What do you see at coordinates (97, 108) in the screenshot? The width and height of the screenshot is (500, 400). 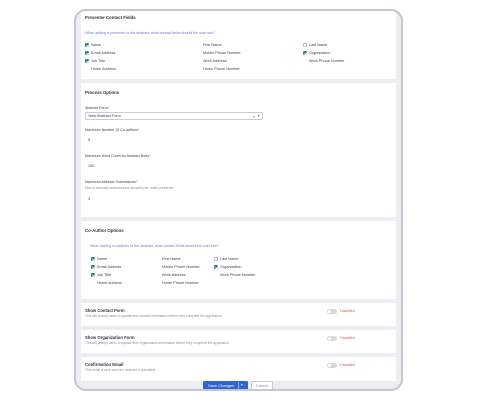 I see `abstract-form-label: Abstract Form*` at bounding box center [97, 108].